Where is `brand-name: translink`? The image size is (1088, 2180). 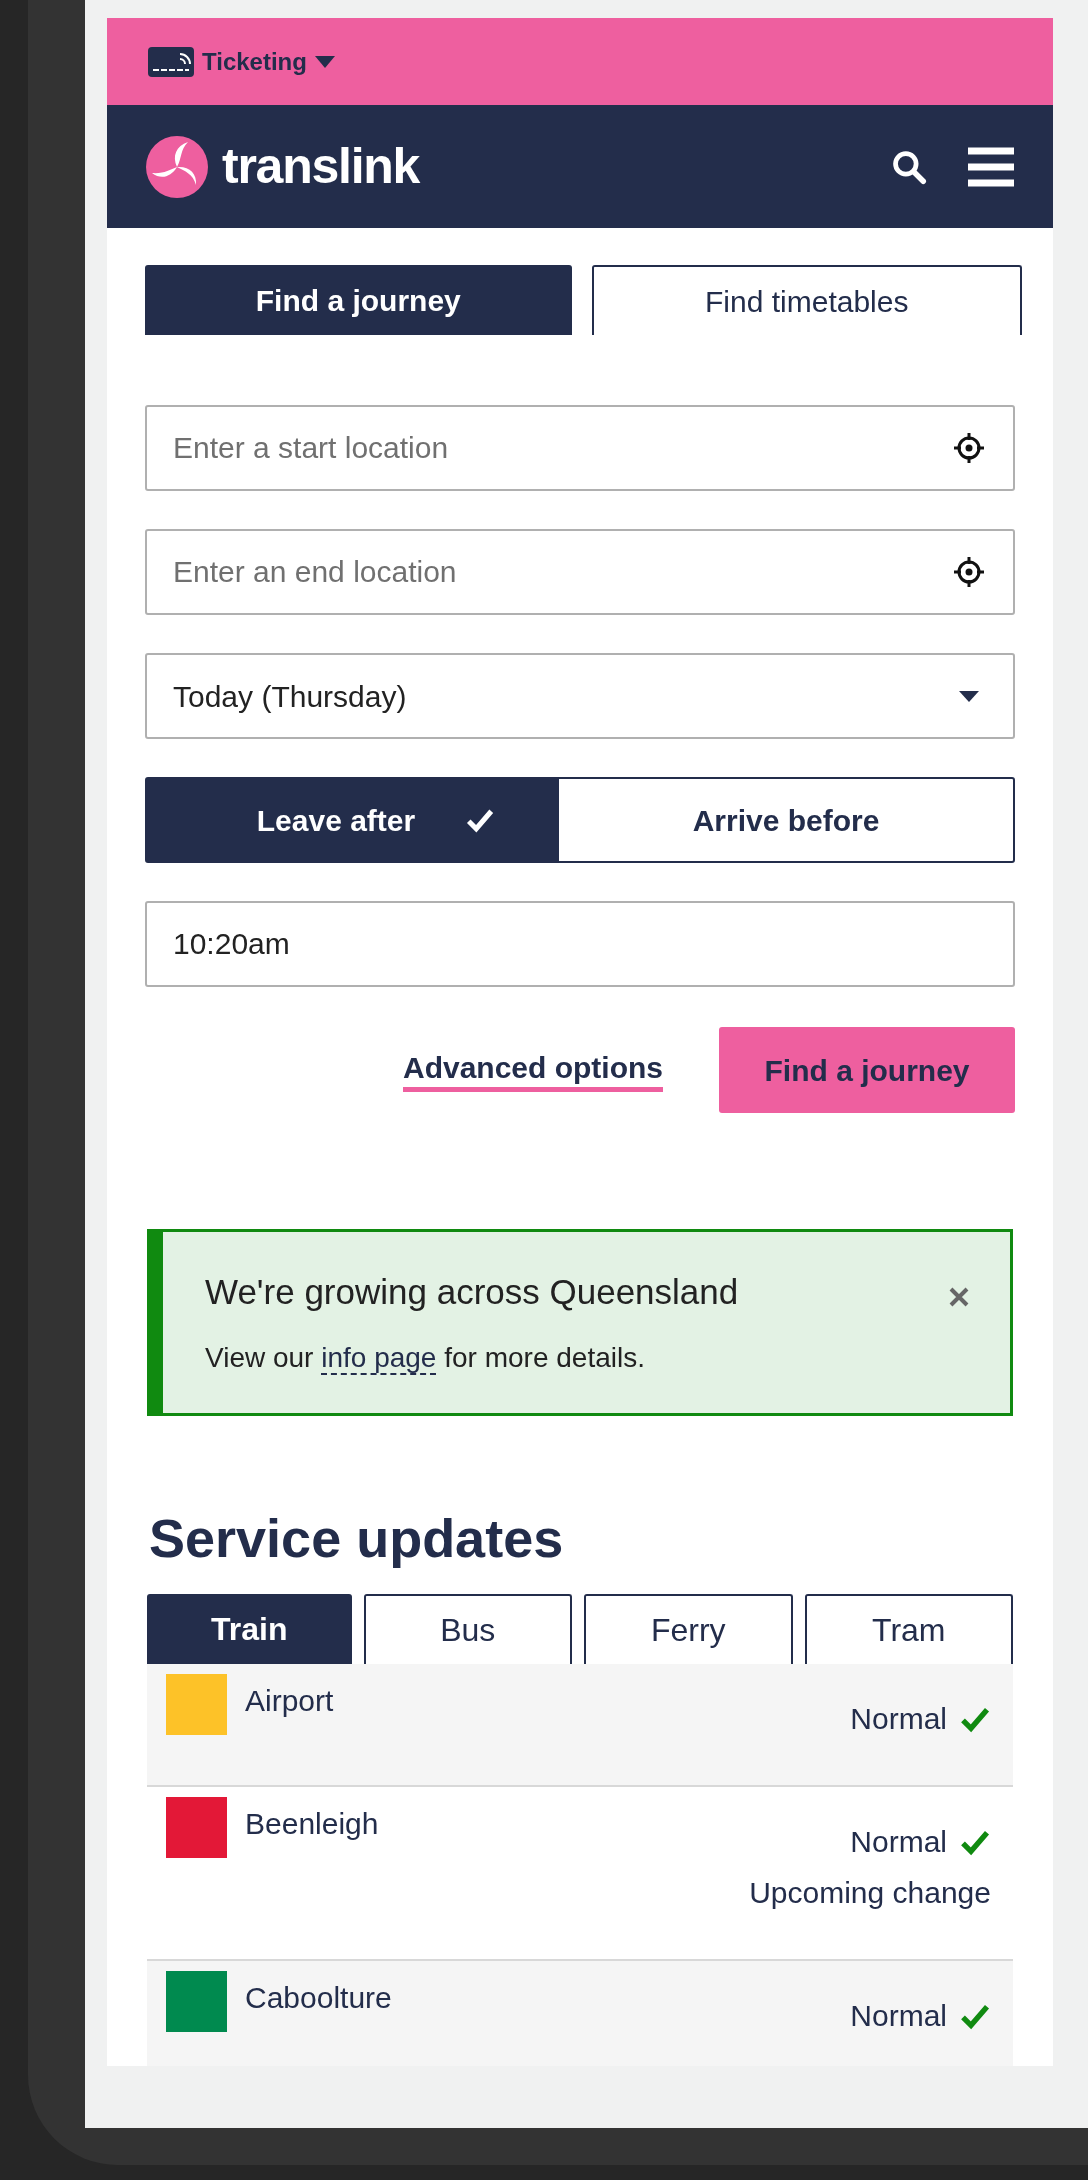
brand-name: translink is located at coordinates (321, 166).